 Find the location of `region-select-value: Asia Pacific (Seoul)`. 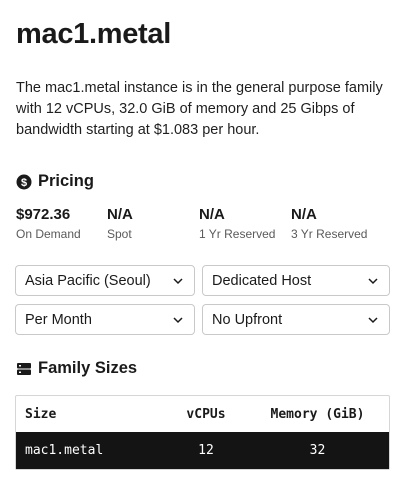

region-select-value: Asia Pacific (Seoul) is located at coordinates (88, 280).